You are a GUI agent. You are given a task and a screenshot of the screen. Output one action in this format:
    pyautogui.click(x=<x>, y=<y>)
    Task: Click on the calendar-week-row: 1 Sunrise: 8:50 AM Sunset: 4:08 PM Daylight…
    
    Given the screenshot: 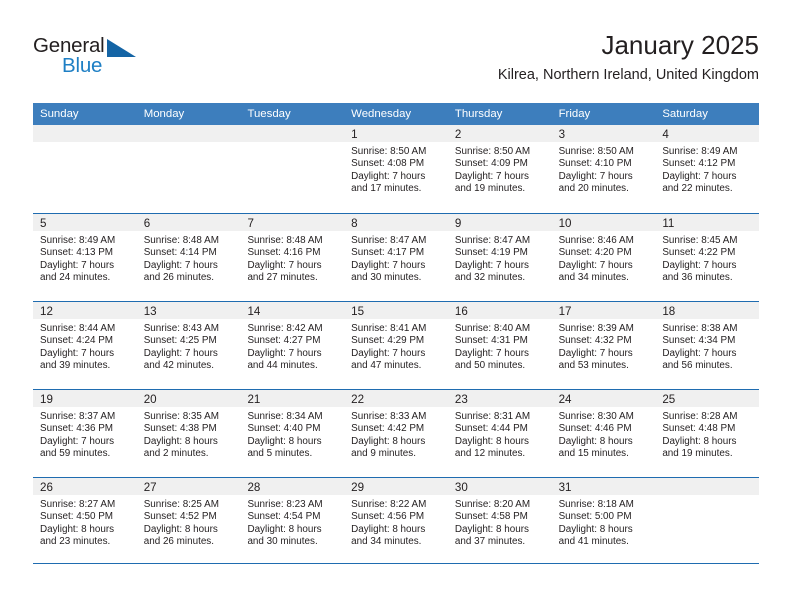 What is the action you would take?
    pyautogui.click(x=396, y=169)
    